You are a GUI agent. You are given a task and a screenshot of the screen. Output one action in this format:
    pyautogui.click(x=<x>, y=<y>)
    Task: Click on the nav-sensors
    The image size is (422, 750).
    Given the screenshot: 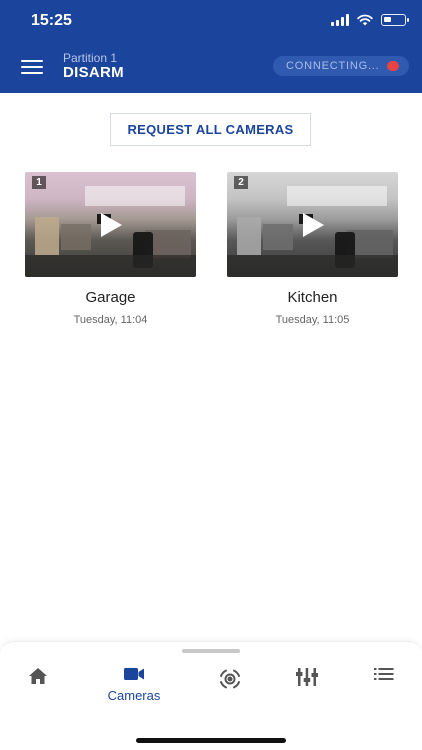 What is the action you would take?
    pyautogui.click(x=230, y=697)
    